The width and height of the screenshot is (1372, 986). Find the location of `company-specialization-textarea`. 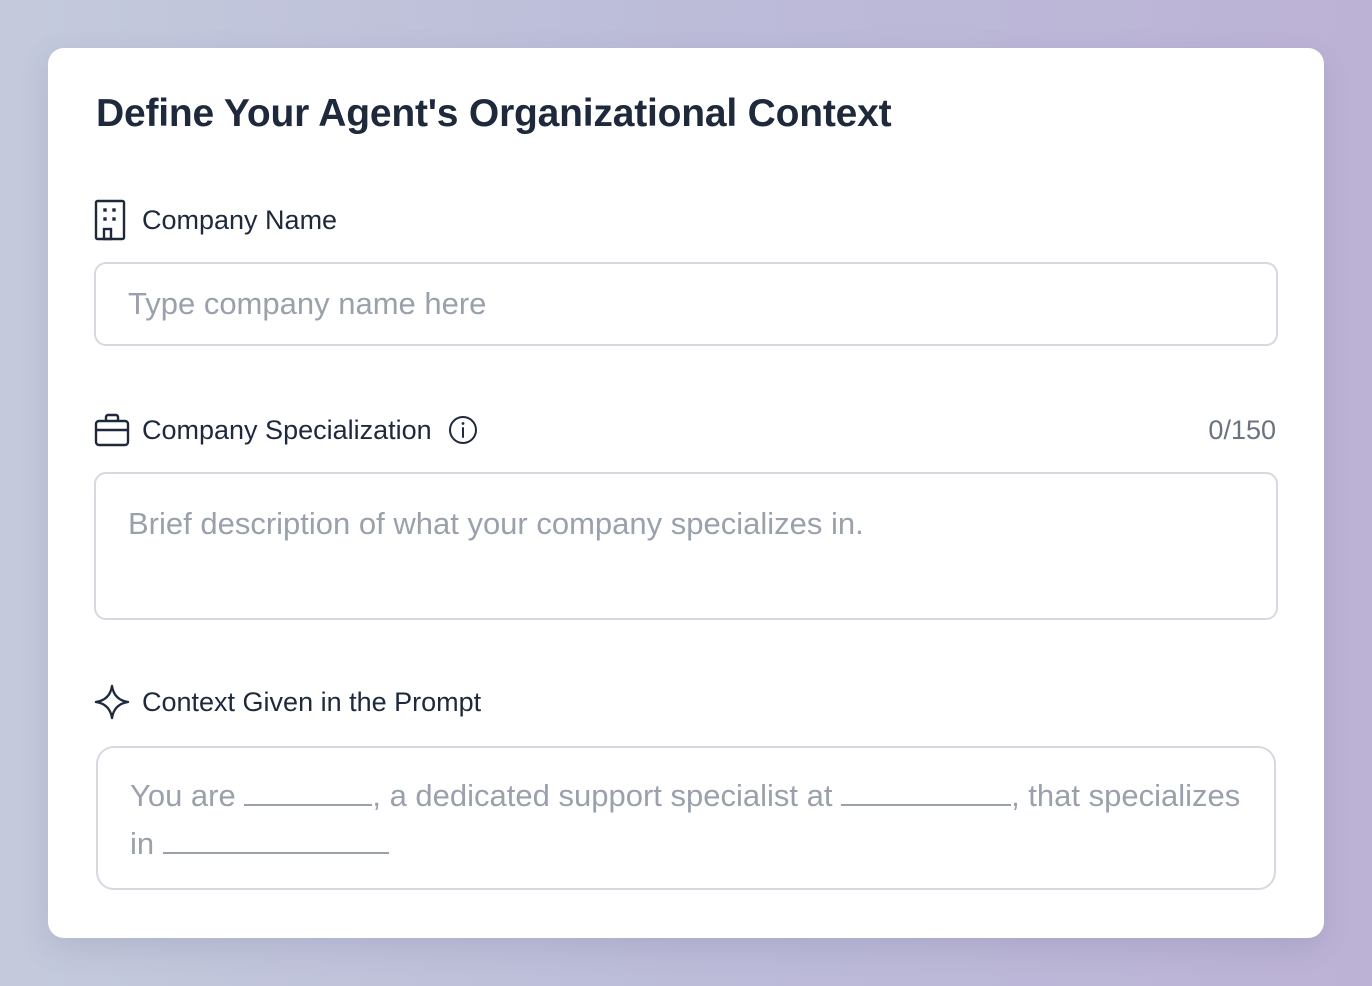

company-specialization-textarea is located at coordinates (686, 546).